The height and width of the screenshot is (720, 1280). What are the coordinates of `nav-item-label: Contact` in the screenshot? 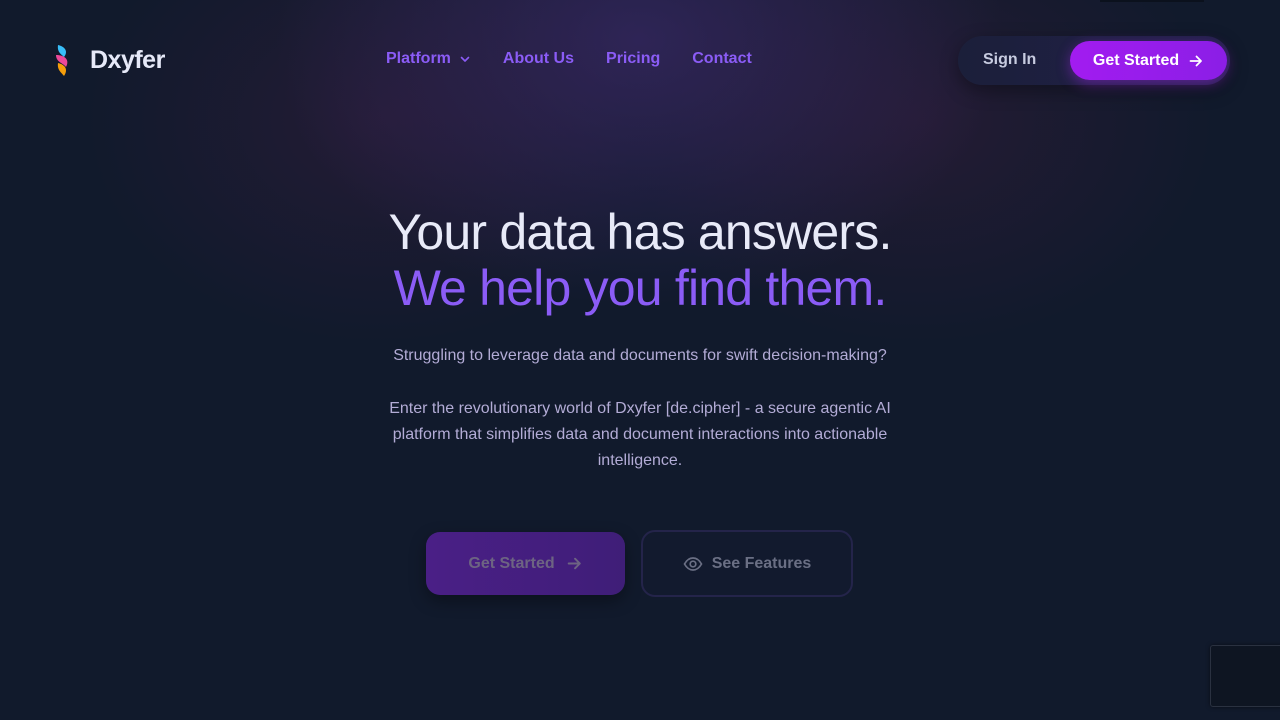 It's located at (722, 58).